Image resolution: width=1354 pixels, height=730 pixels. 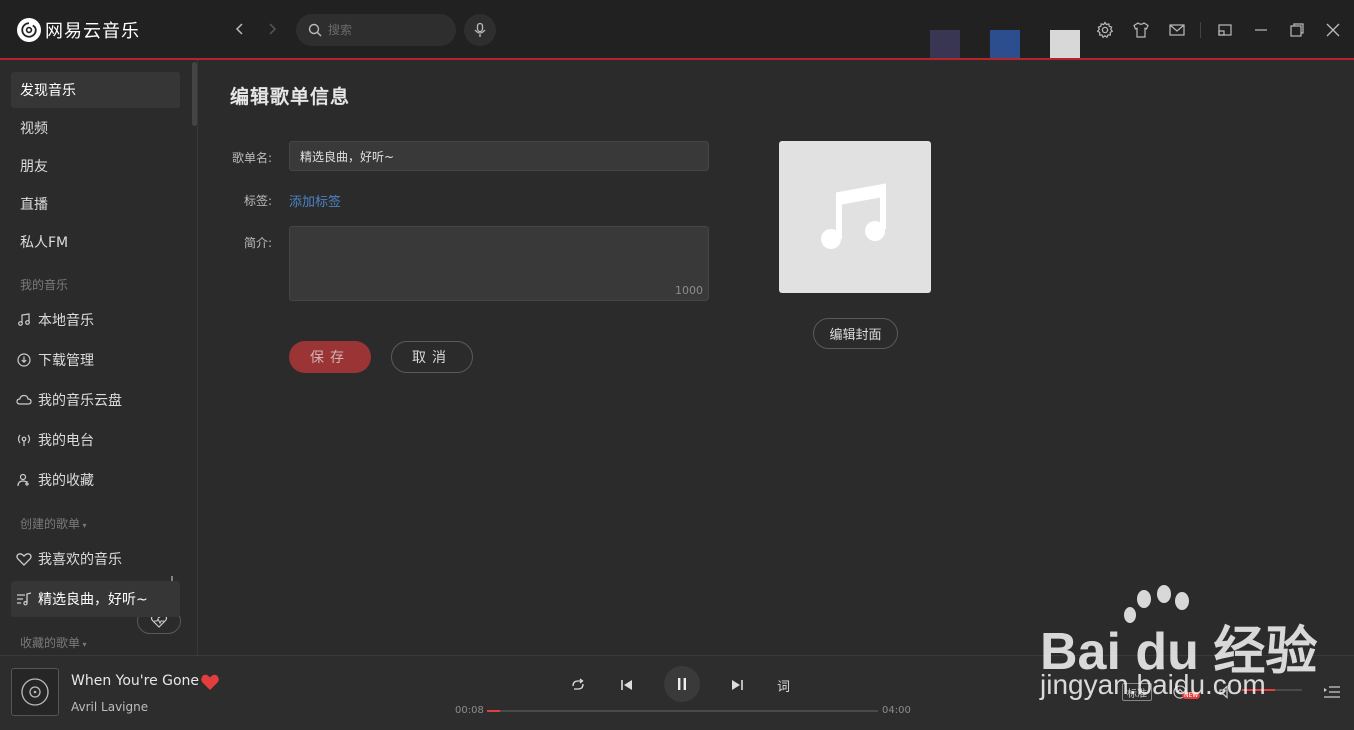 I want to click on queue-list-icon, so click(x=1332, y=692).